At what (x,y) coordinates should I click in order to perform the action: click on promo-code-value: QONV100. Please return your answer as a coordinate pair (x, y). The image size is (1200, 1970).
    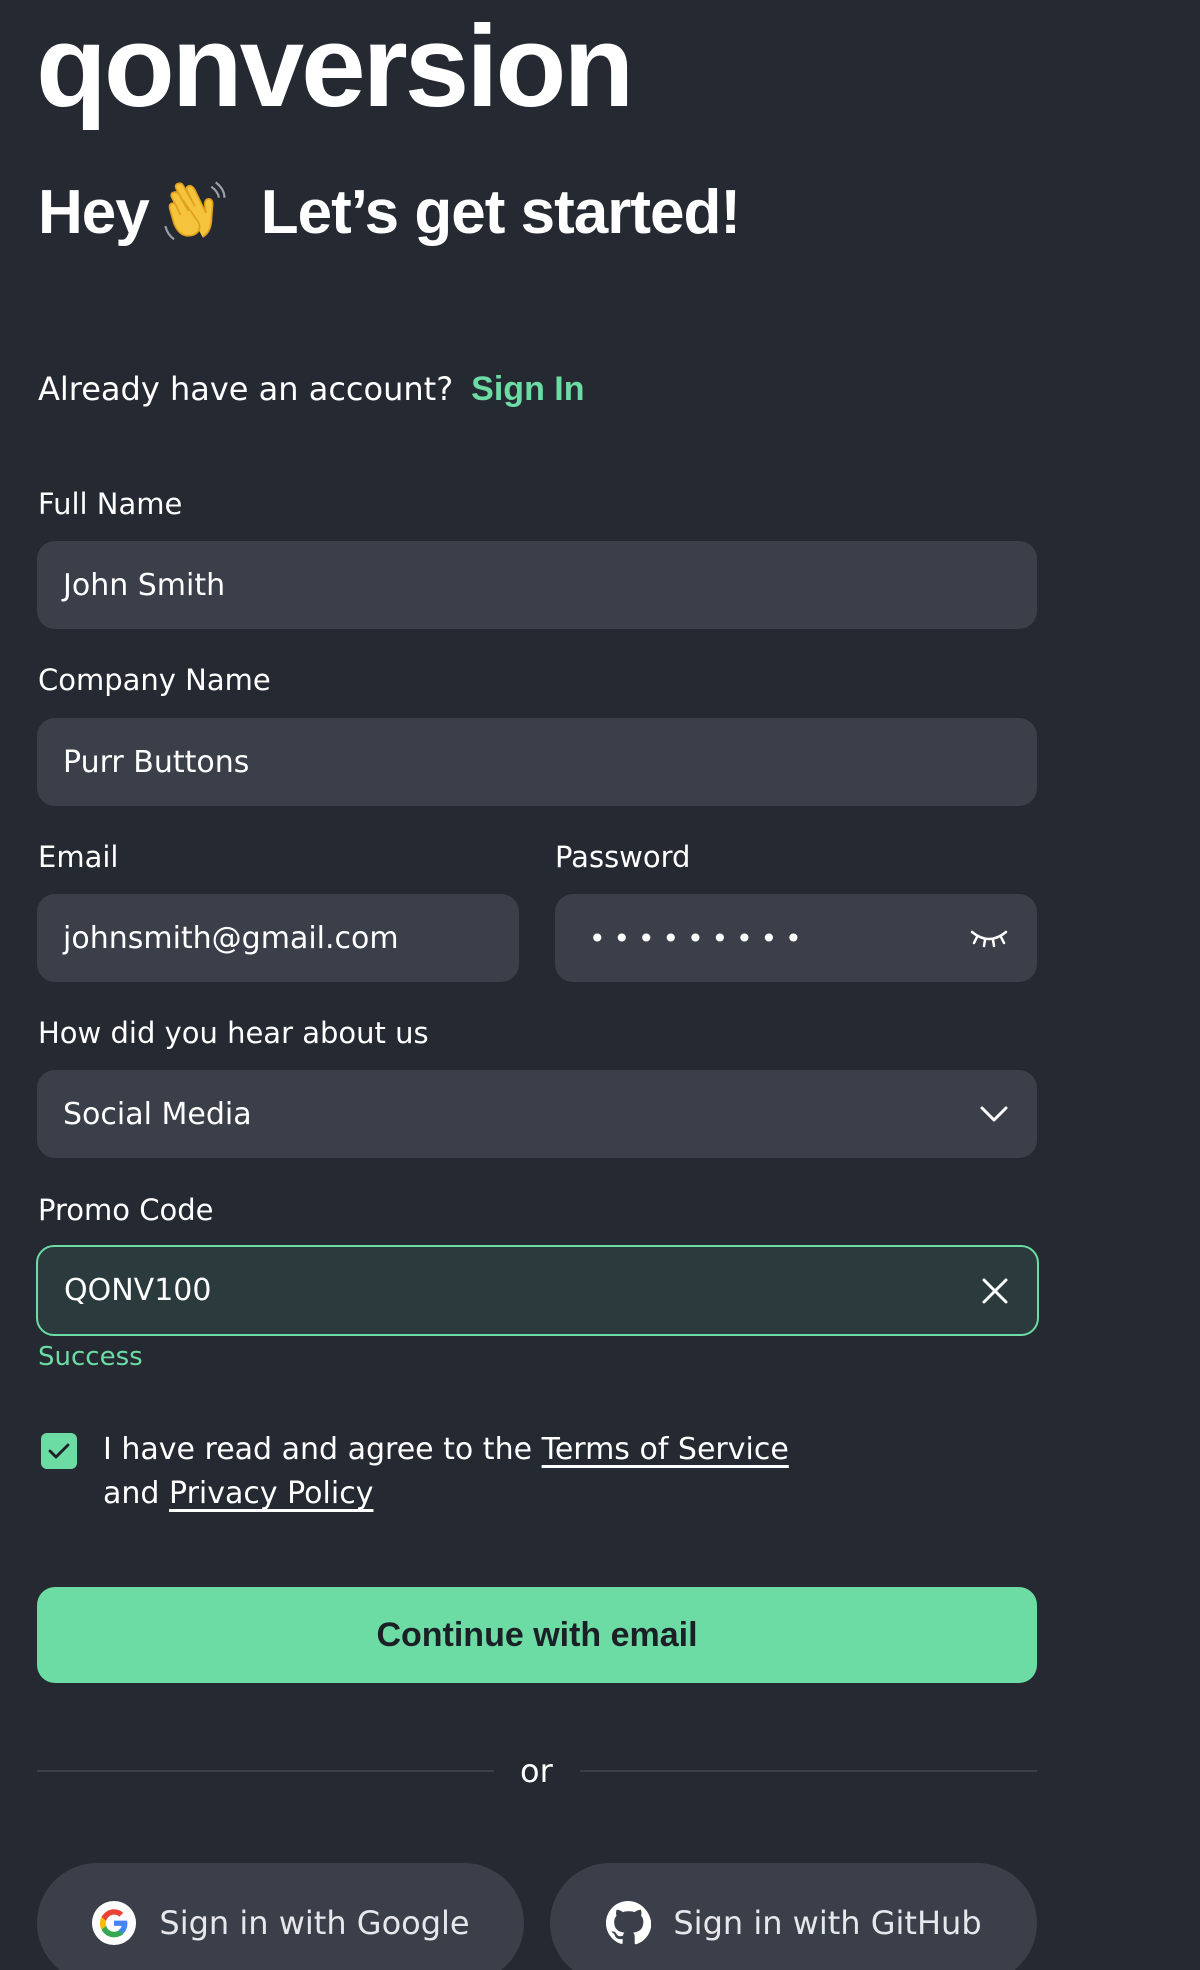
    Looking at the image, I should click on (138, 1290).